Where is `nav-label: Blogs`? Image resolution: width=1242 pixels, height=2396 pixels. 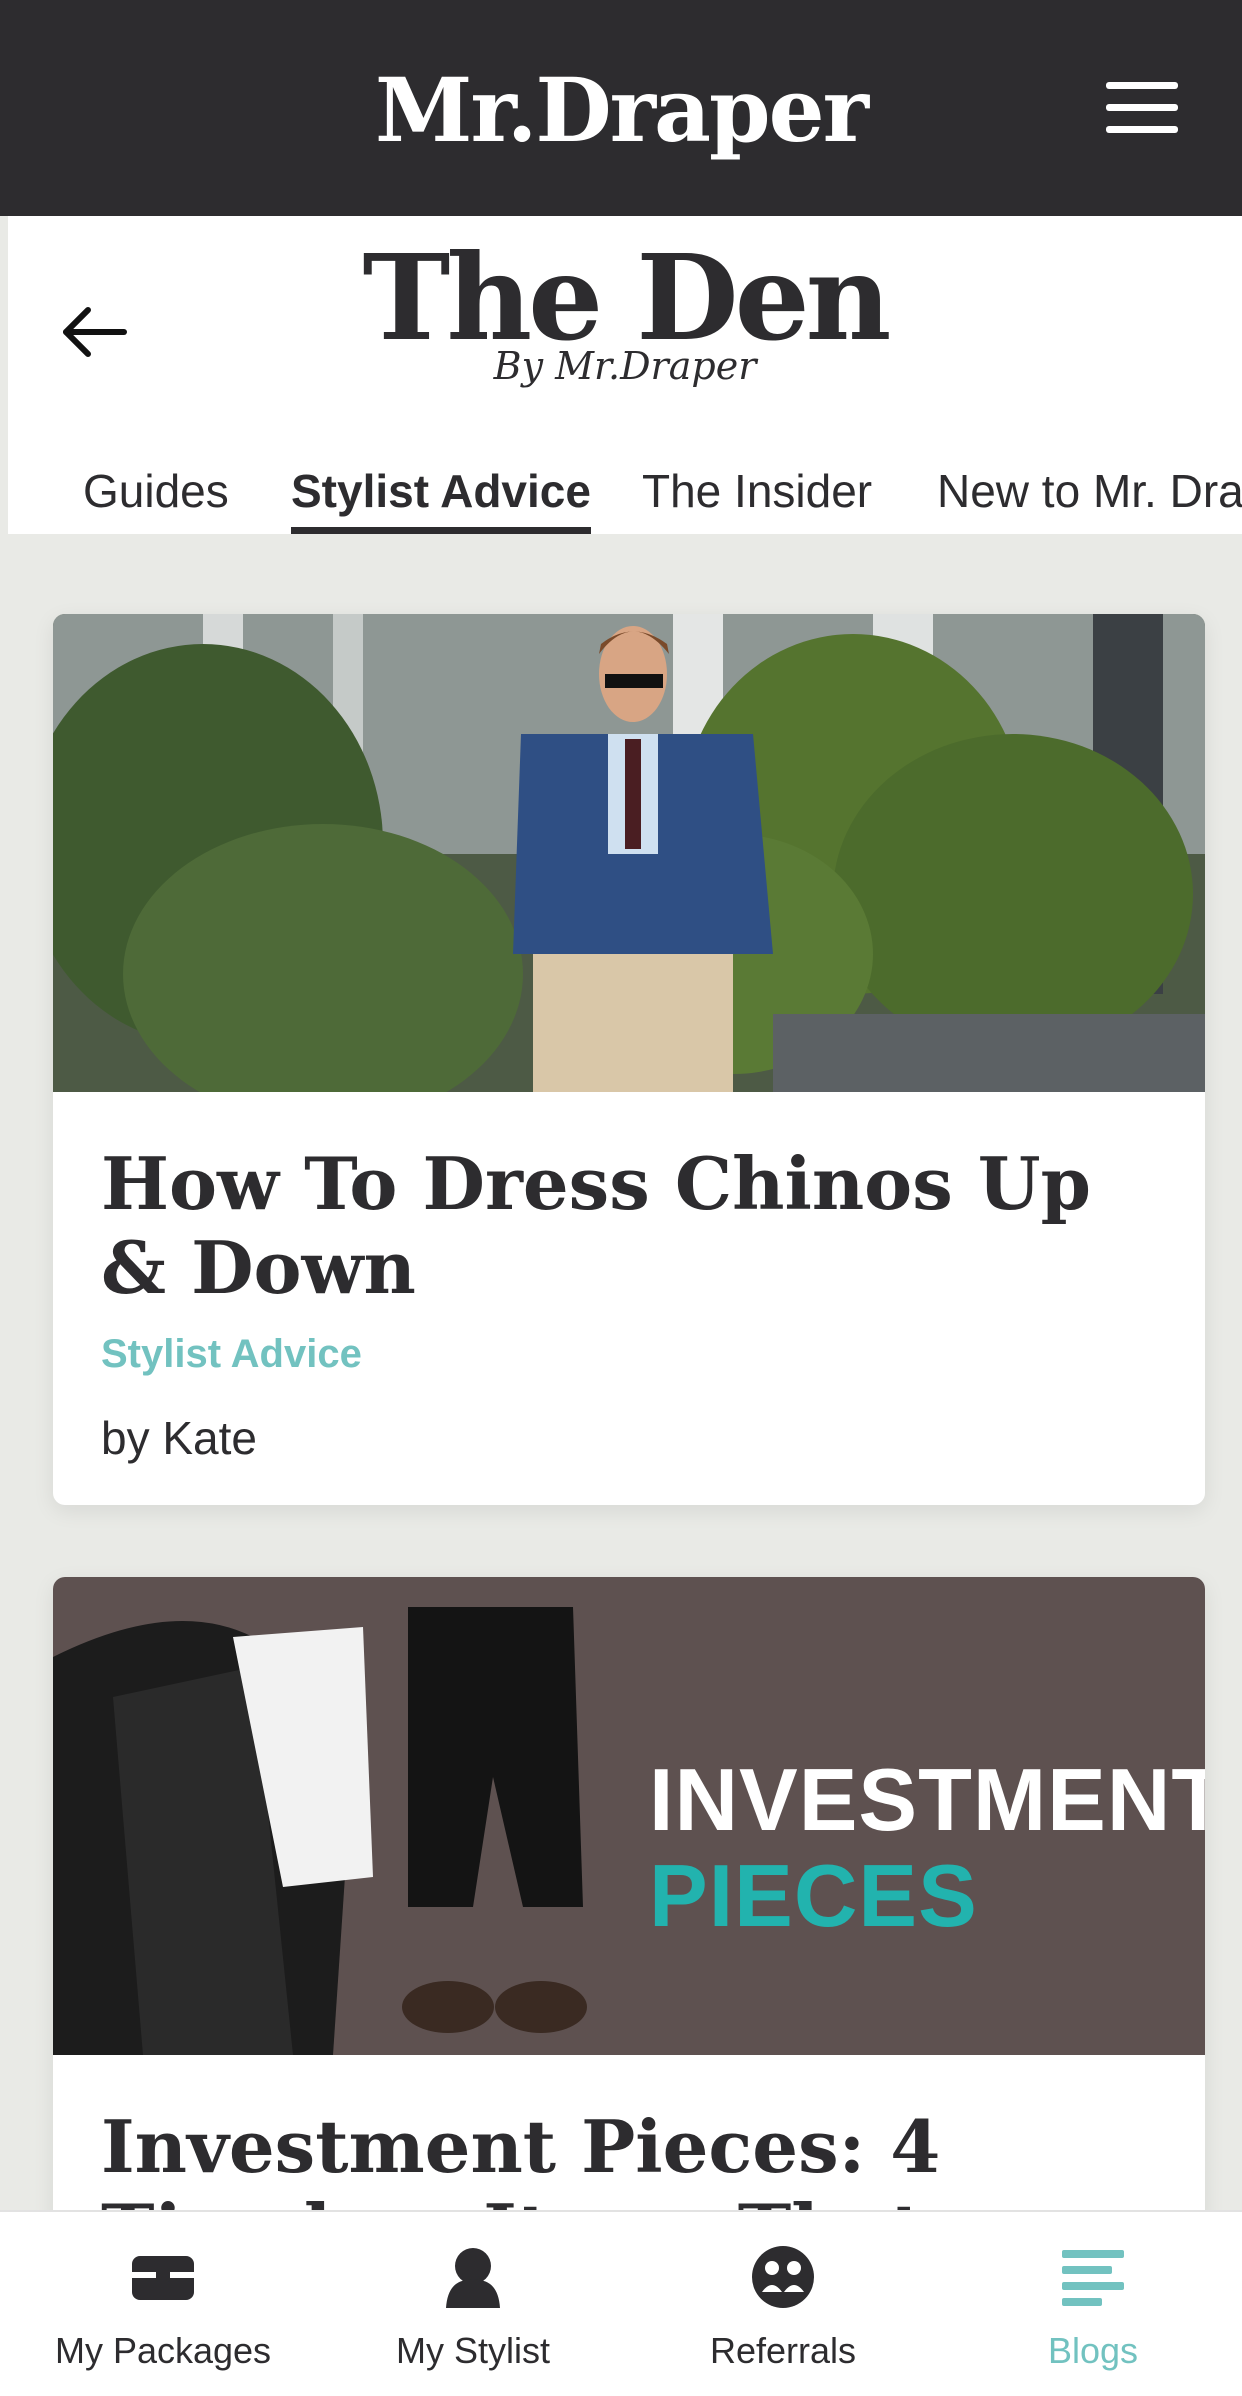
nav-label: Blogs is located at coordinates (1093, 2350).